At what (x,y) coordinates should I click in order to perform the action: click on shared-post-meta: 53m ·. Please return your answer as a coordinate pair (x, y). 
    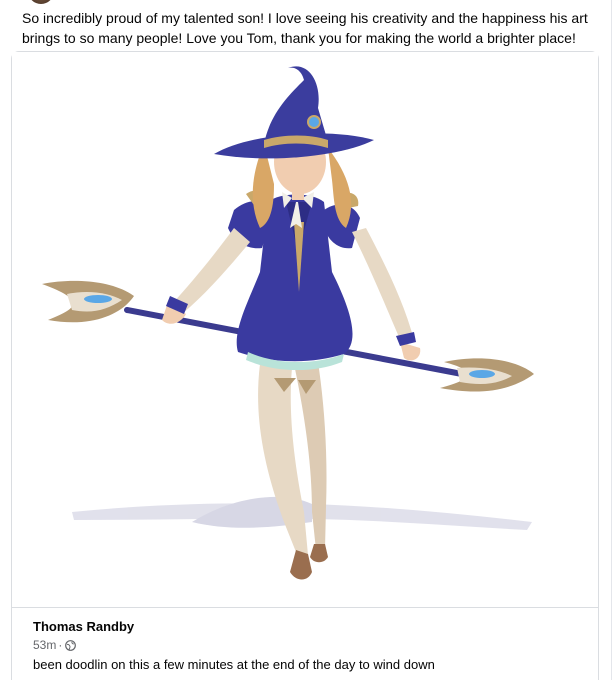
    Looking at the image, I should click on (55, 645).